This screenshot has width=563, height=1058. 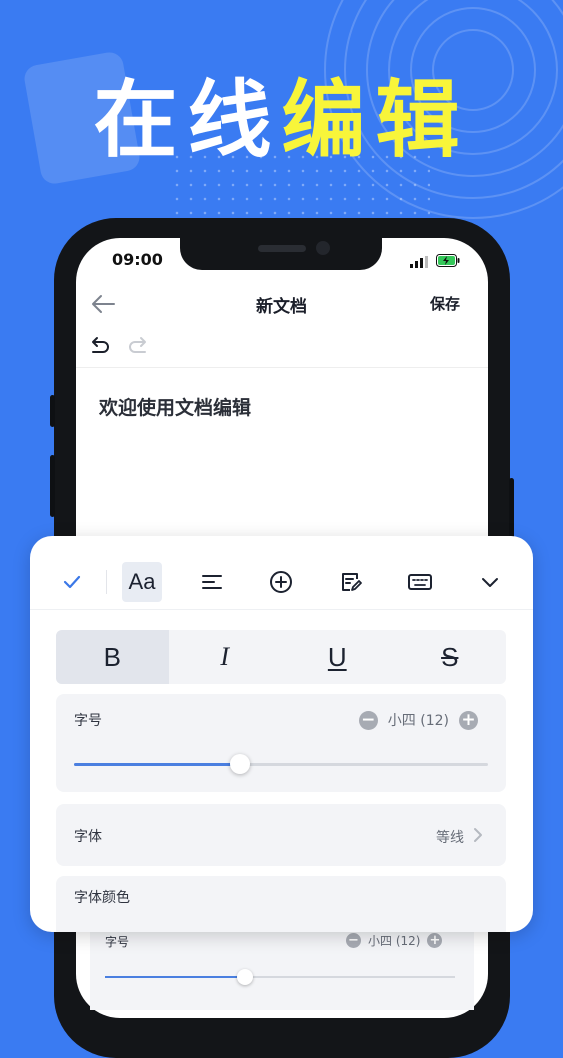 I want to click on chevron-down-icon, so click(x=490, y=582).